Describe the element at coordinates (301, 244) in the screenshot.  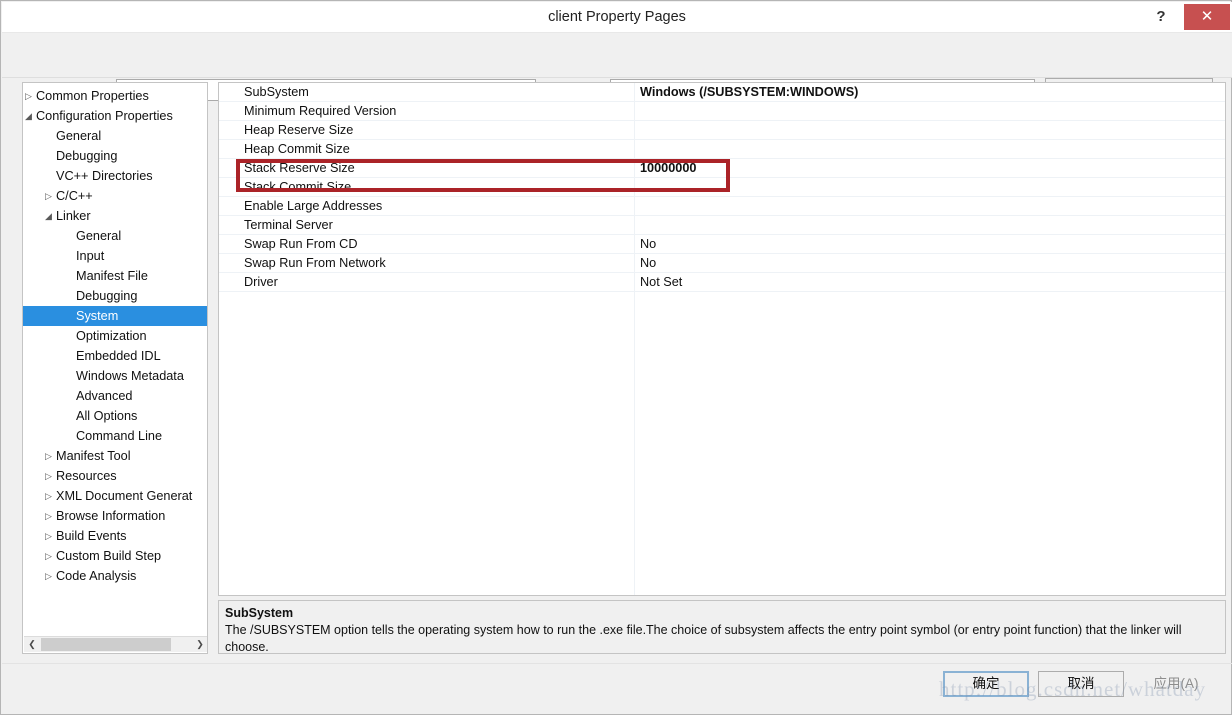
I see `property-name: Swap Run From CD` at that location.